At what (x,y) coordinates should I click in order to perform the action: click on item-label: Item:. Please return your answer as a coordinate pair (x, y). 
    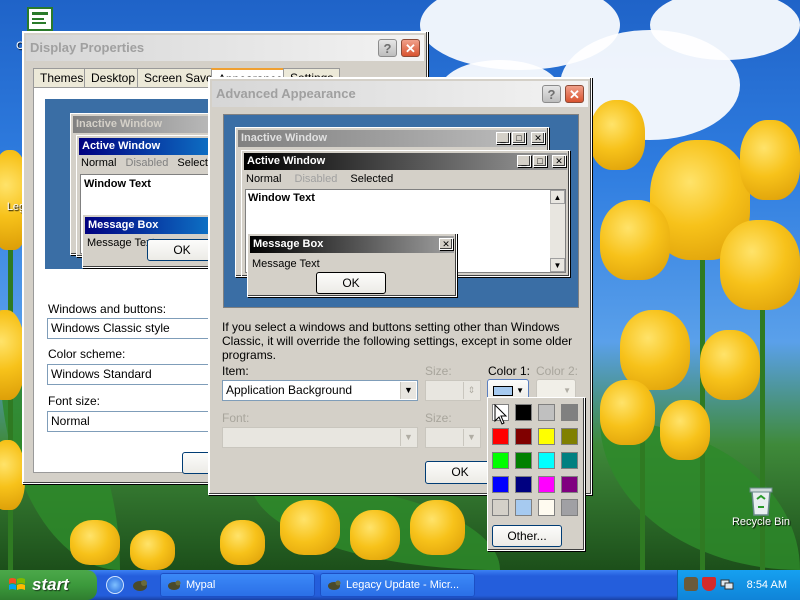
    Looking at the image, I should click on (235, 371).